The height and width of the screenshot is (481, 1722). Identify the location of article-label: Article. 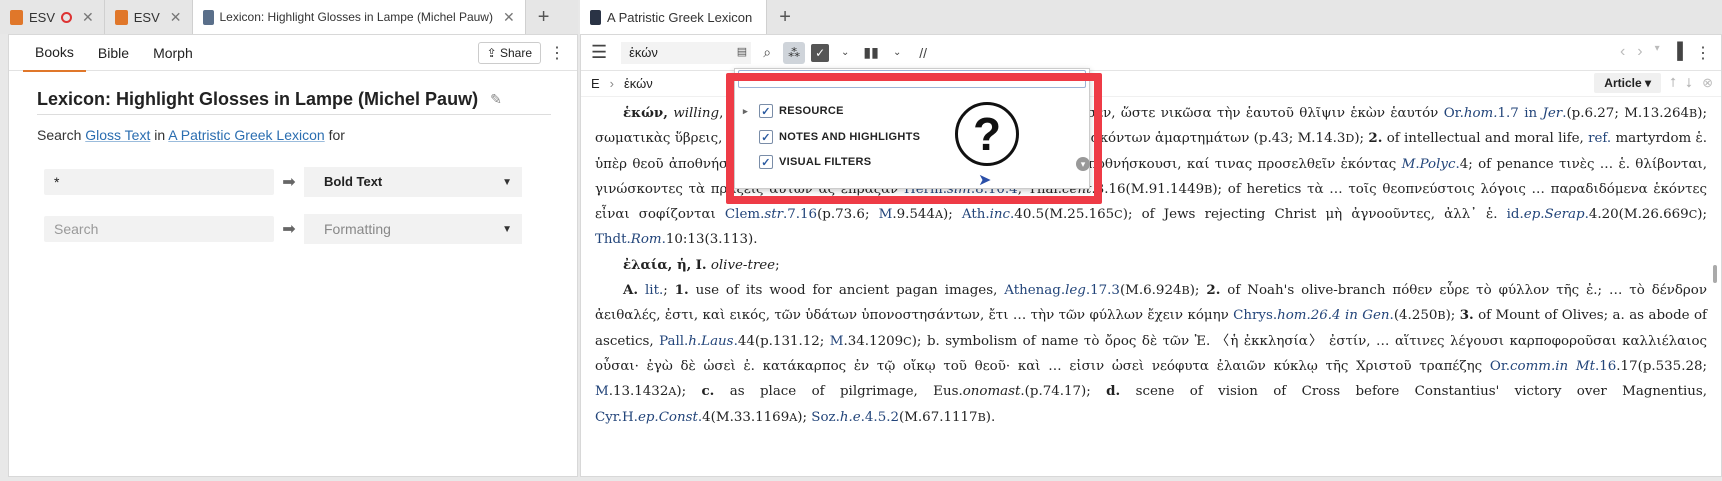
(1623, 83).